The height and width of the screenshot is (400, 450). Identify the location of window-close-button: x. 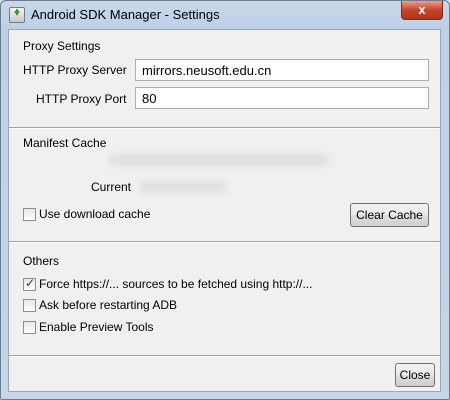
(422, 10).